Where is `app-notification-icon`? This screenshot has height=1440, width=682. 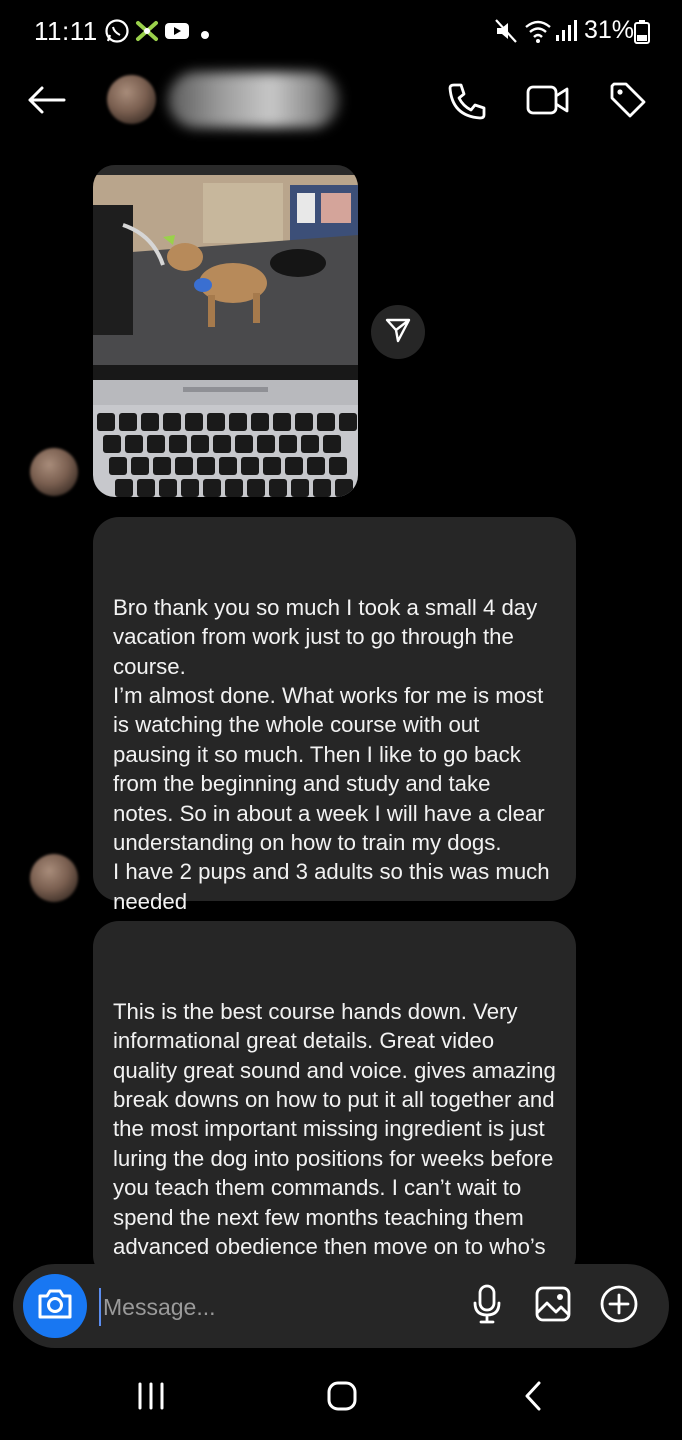
app-notification-icon is located at coordinates (147, 33).